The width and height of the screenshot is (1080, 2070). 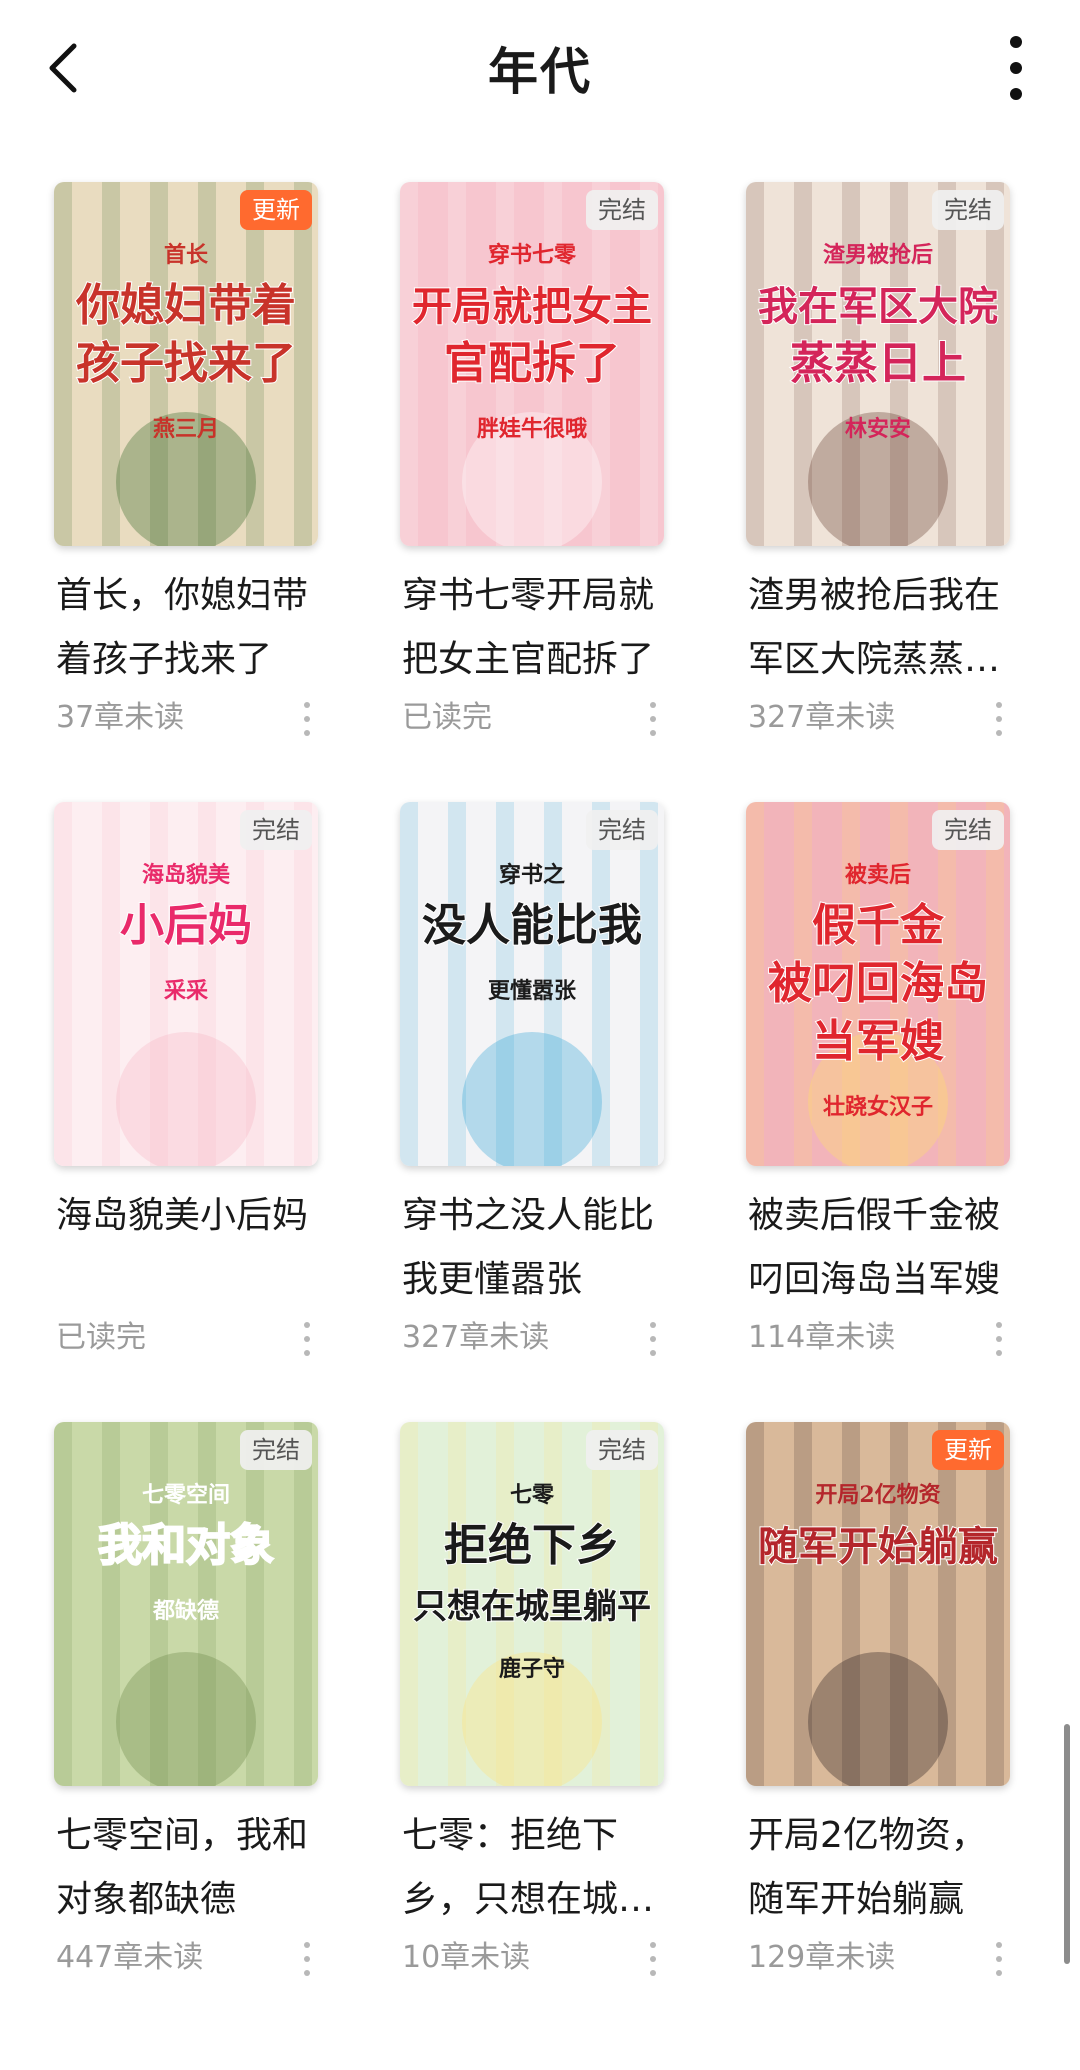 I want to click on cover-text: 海岛貌美, so click(x=186, y=875).